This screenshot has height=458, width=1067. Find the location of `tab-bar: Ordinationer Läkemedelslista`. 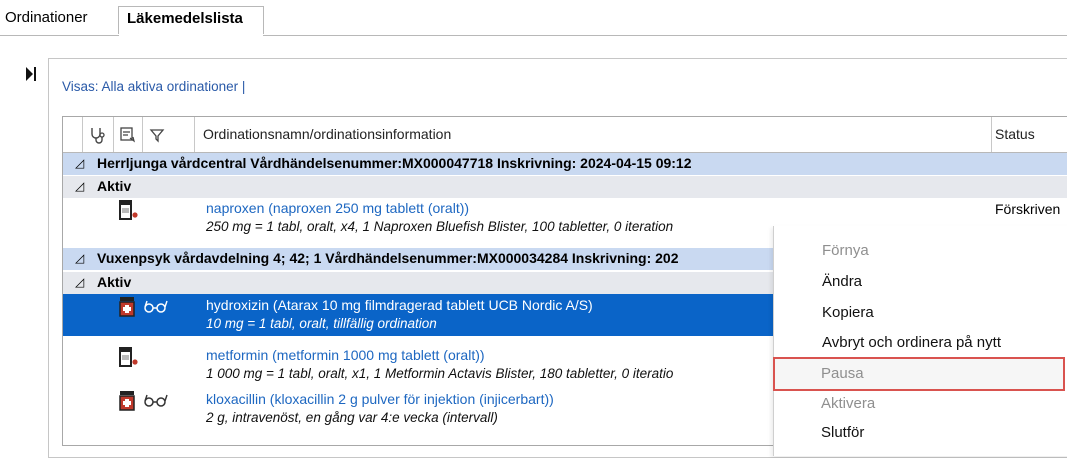

tab-bar: Ordinationer Läkemedelslista is located at coordinates (533, 18).